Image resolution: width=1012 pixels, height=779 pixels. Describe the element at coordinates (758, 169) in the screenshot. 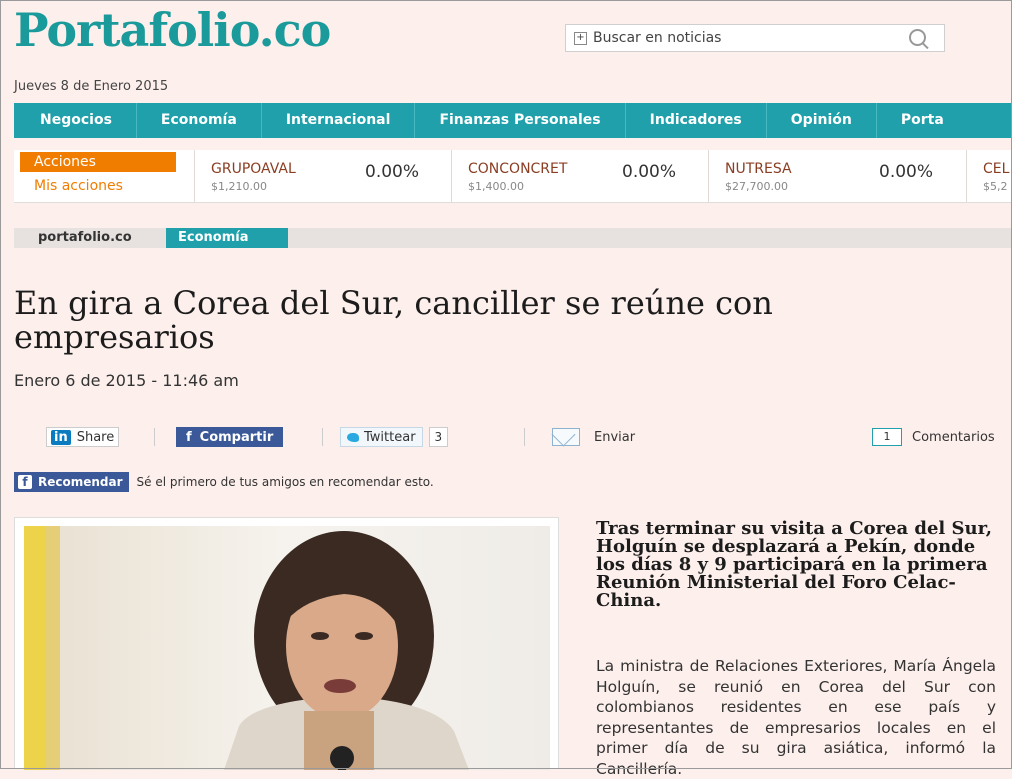

I see `stock-name: NUTRESA` at that location.